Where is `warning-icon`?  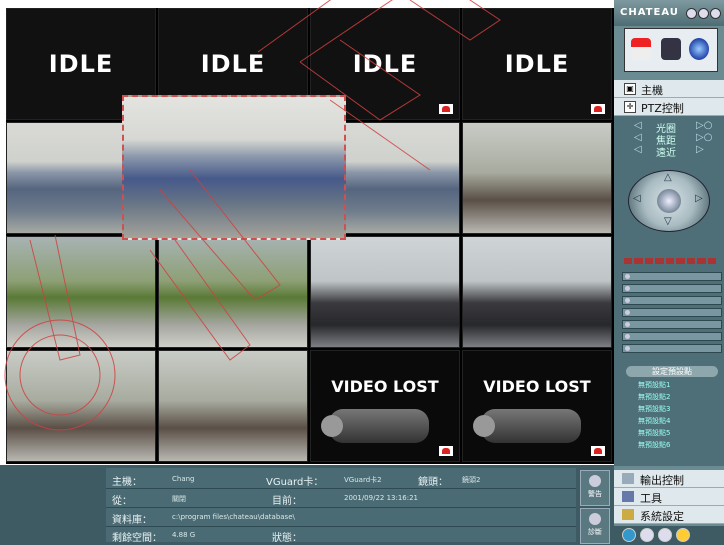
warning-icon is located at coordinates (595, 481).